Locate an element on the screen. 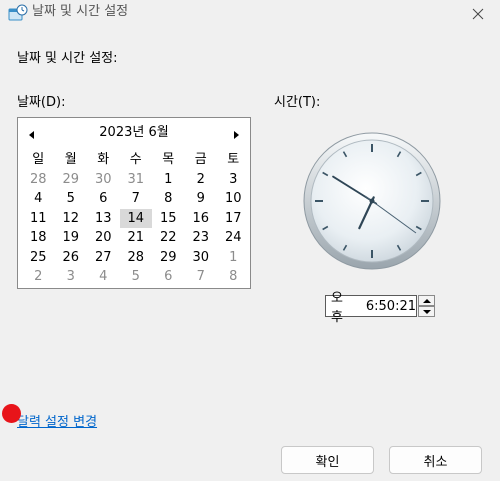 The height and width of the screenshot is (481, 500). calendar-header: 2023년 6월 is located at coordinates (134, 133).